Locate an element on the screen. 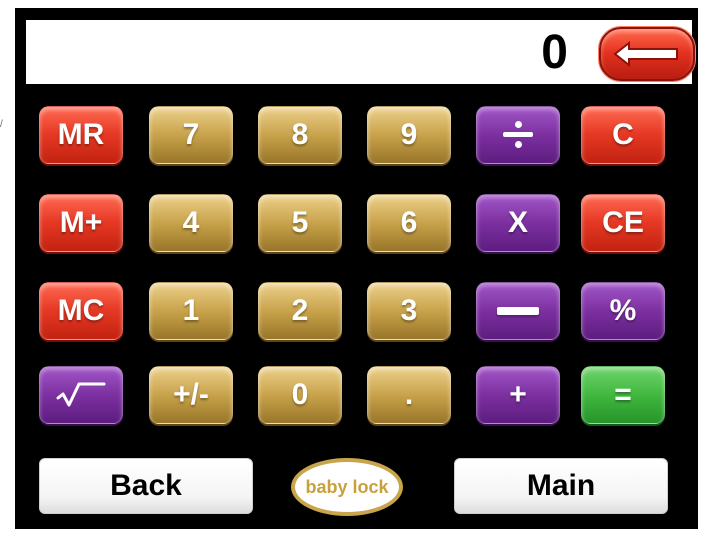 This screenshot has width=708, height=533. display-panel: 0 is located at coordinates (359, 52).